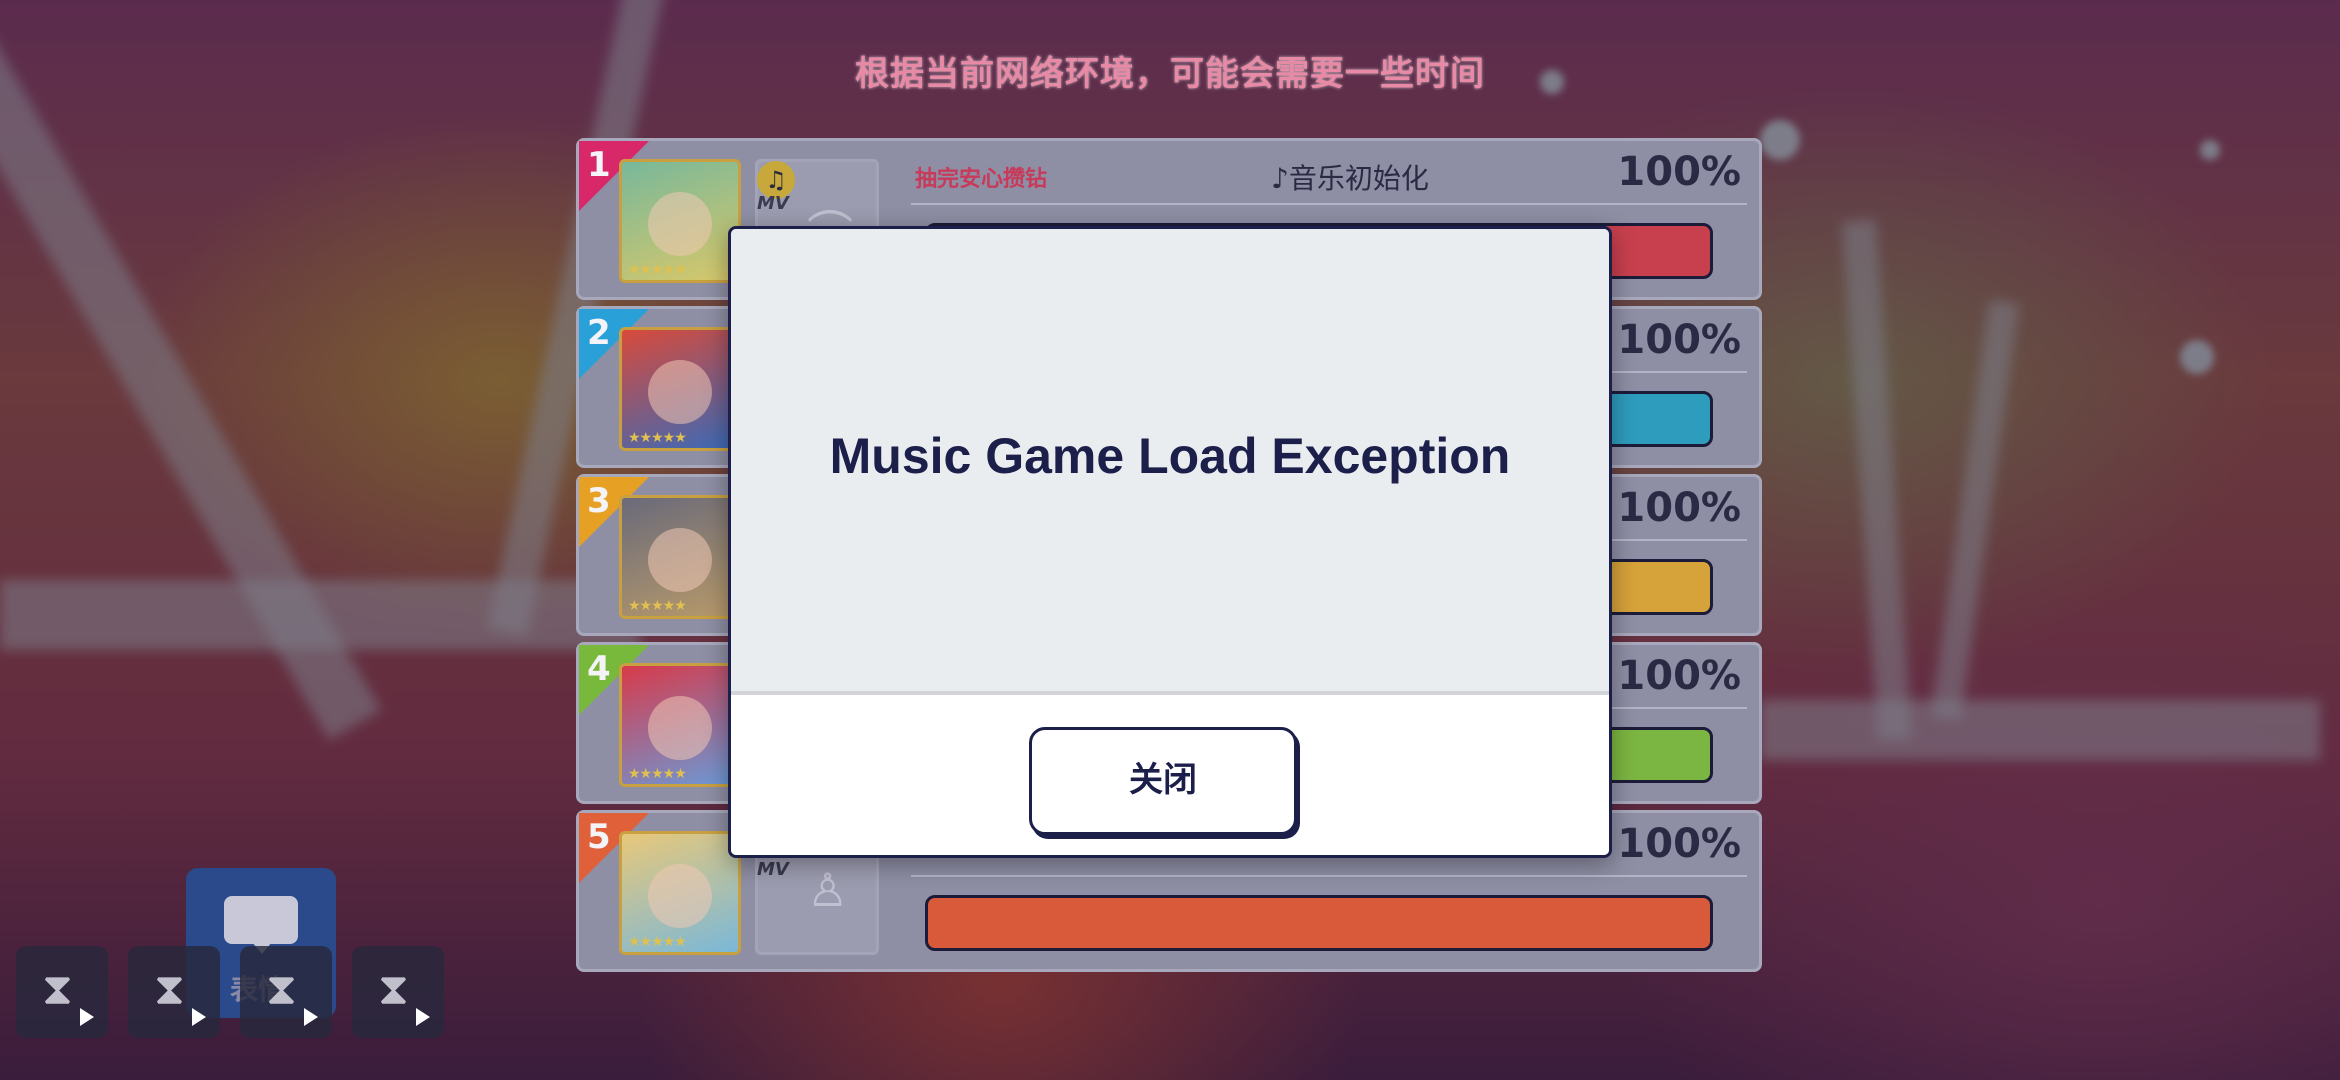 The height and width of the screenshot is (1080, 2340). What do you see at coordinates (981, 179) in the screenshot?
I see `user-name: 抽完安心攒钻` at bounding box center [981, 179].